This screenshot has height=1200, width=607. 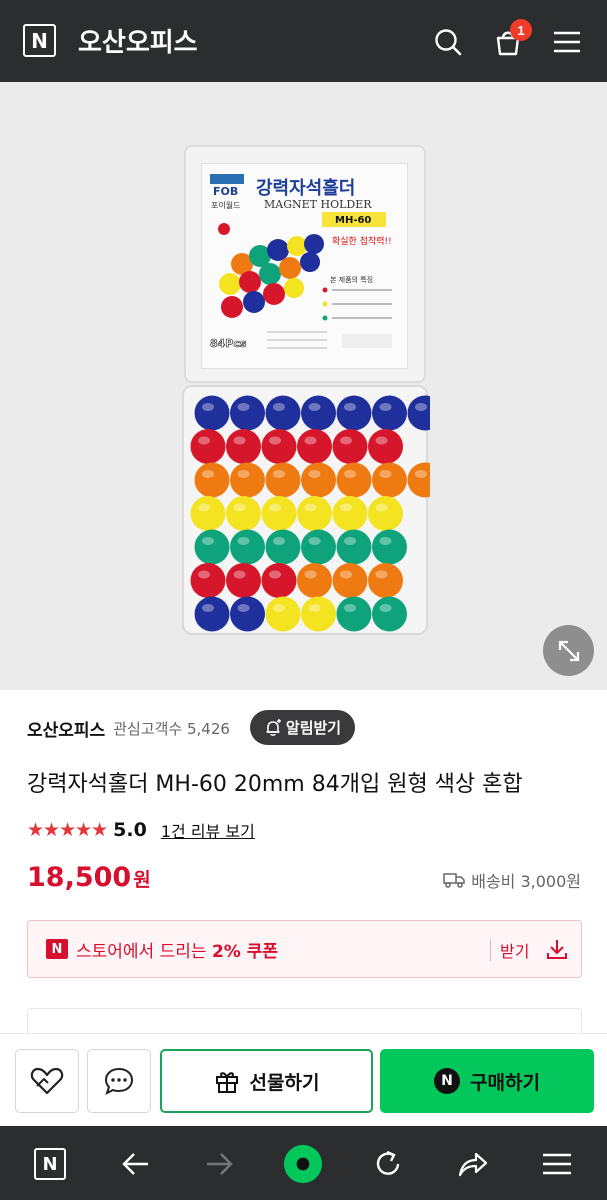 I want to click on alarm-label: 알림받기, so click(x=313, y=728).